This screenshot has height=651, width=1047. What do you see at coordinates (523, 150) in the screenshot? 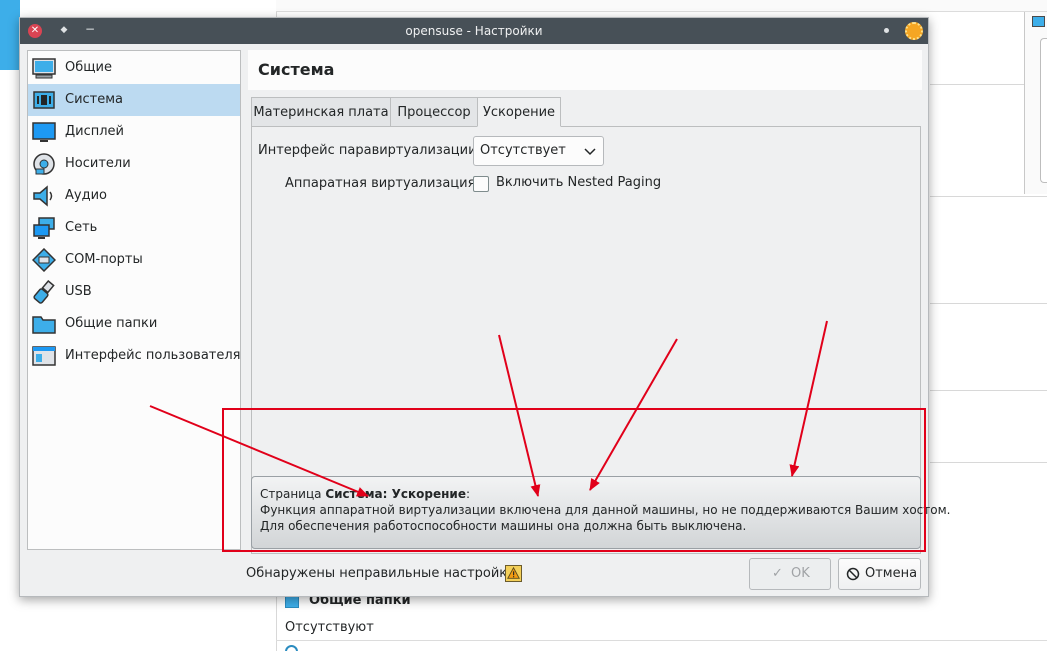
I see `paravirtualization-value: Отсутствует` at bounding box center [523, 150].